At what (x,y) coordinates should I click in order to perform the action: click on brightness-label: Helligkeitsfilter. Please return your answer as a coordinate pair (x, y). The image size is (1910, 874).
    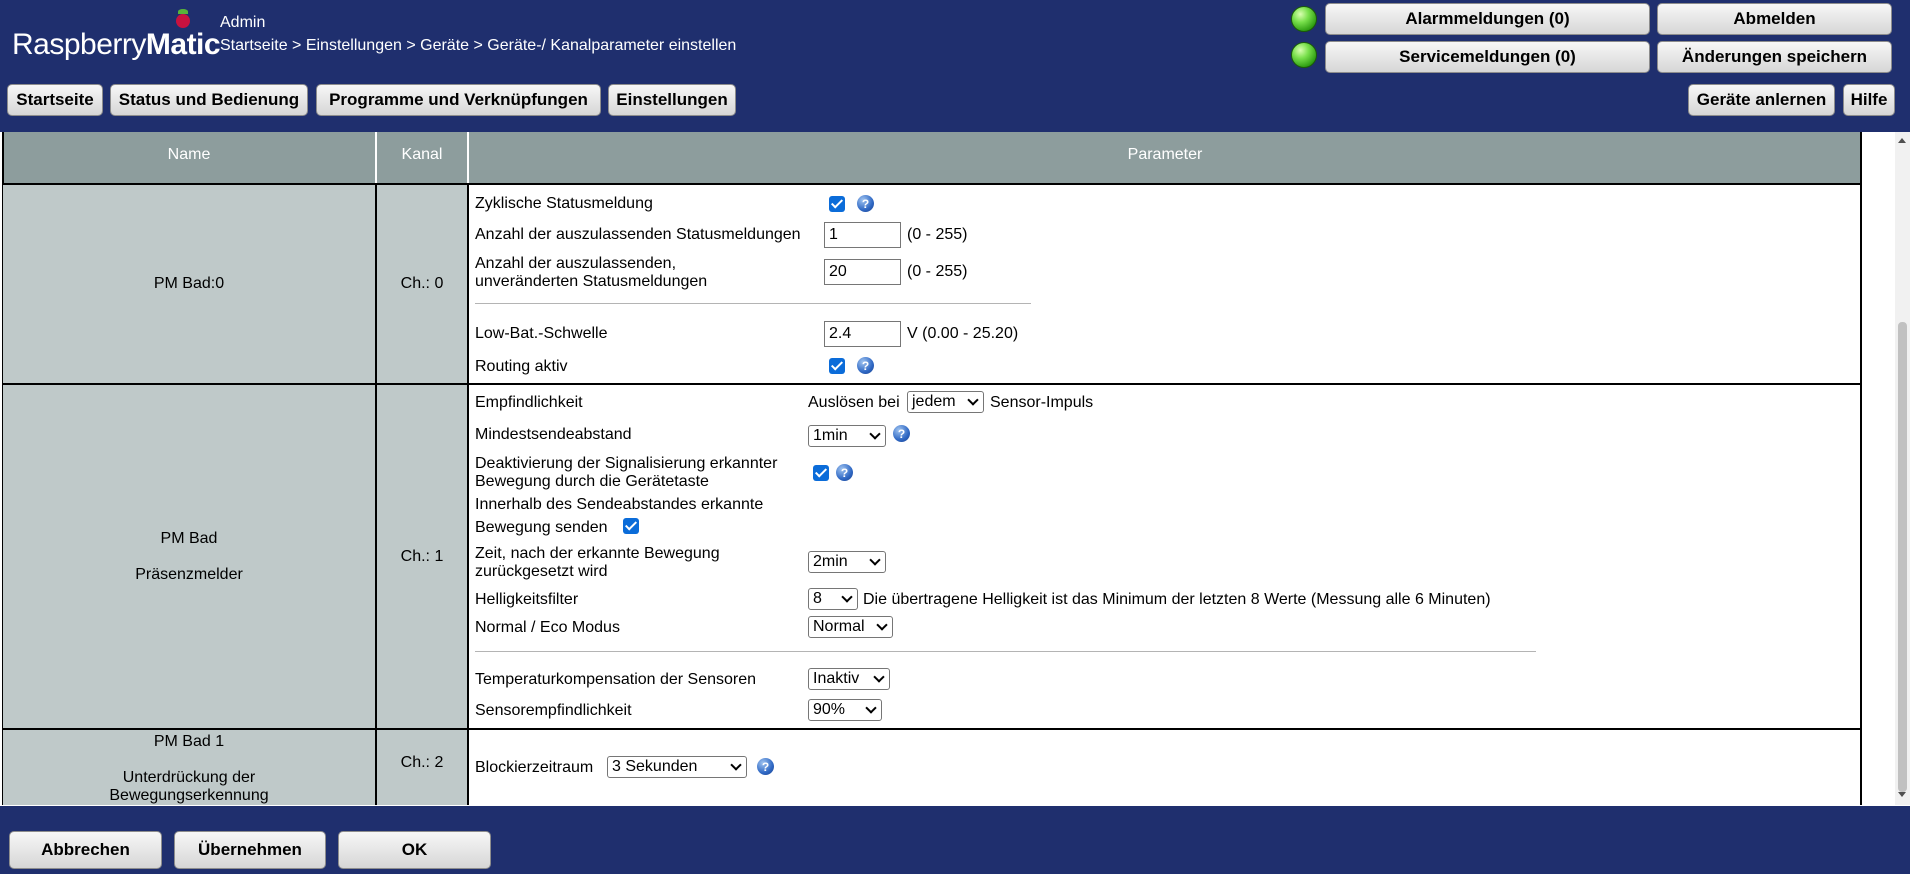
    Looking at the image, I should click on (527, 599).